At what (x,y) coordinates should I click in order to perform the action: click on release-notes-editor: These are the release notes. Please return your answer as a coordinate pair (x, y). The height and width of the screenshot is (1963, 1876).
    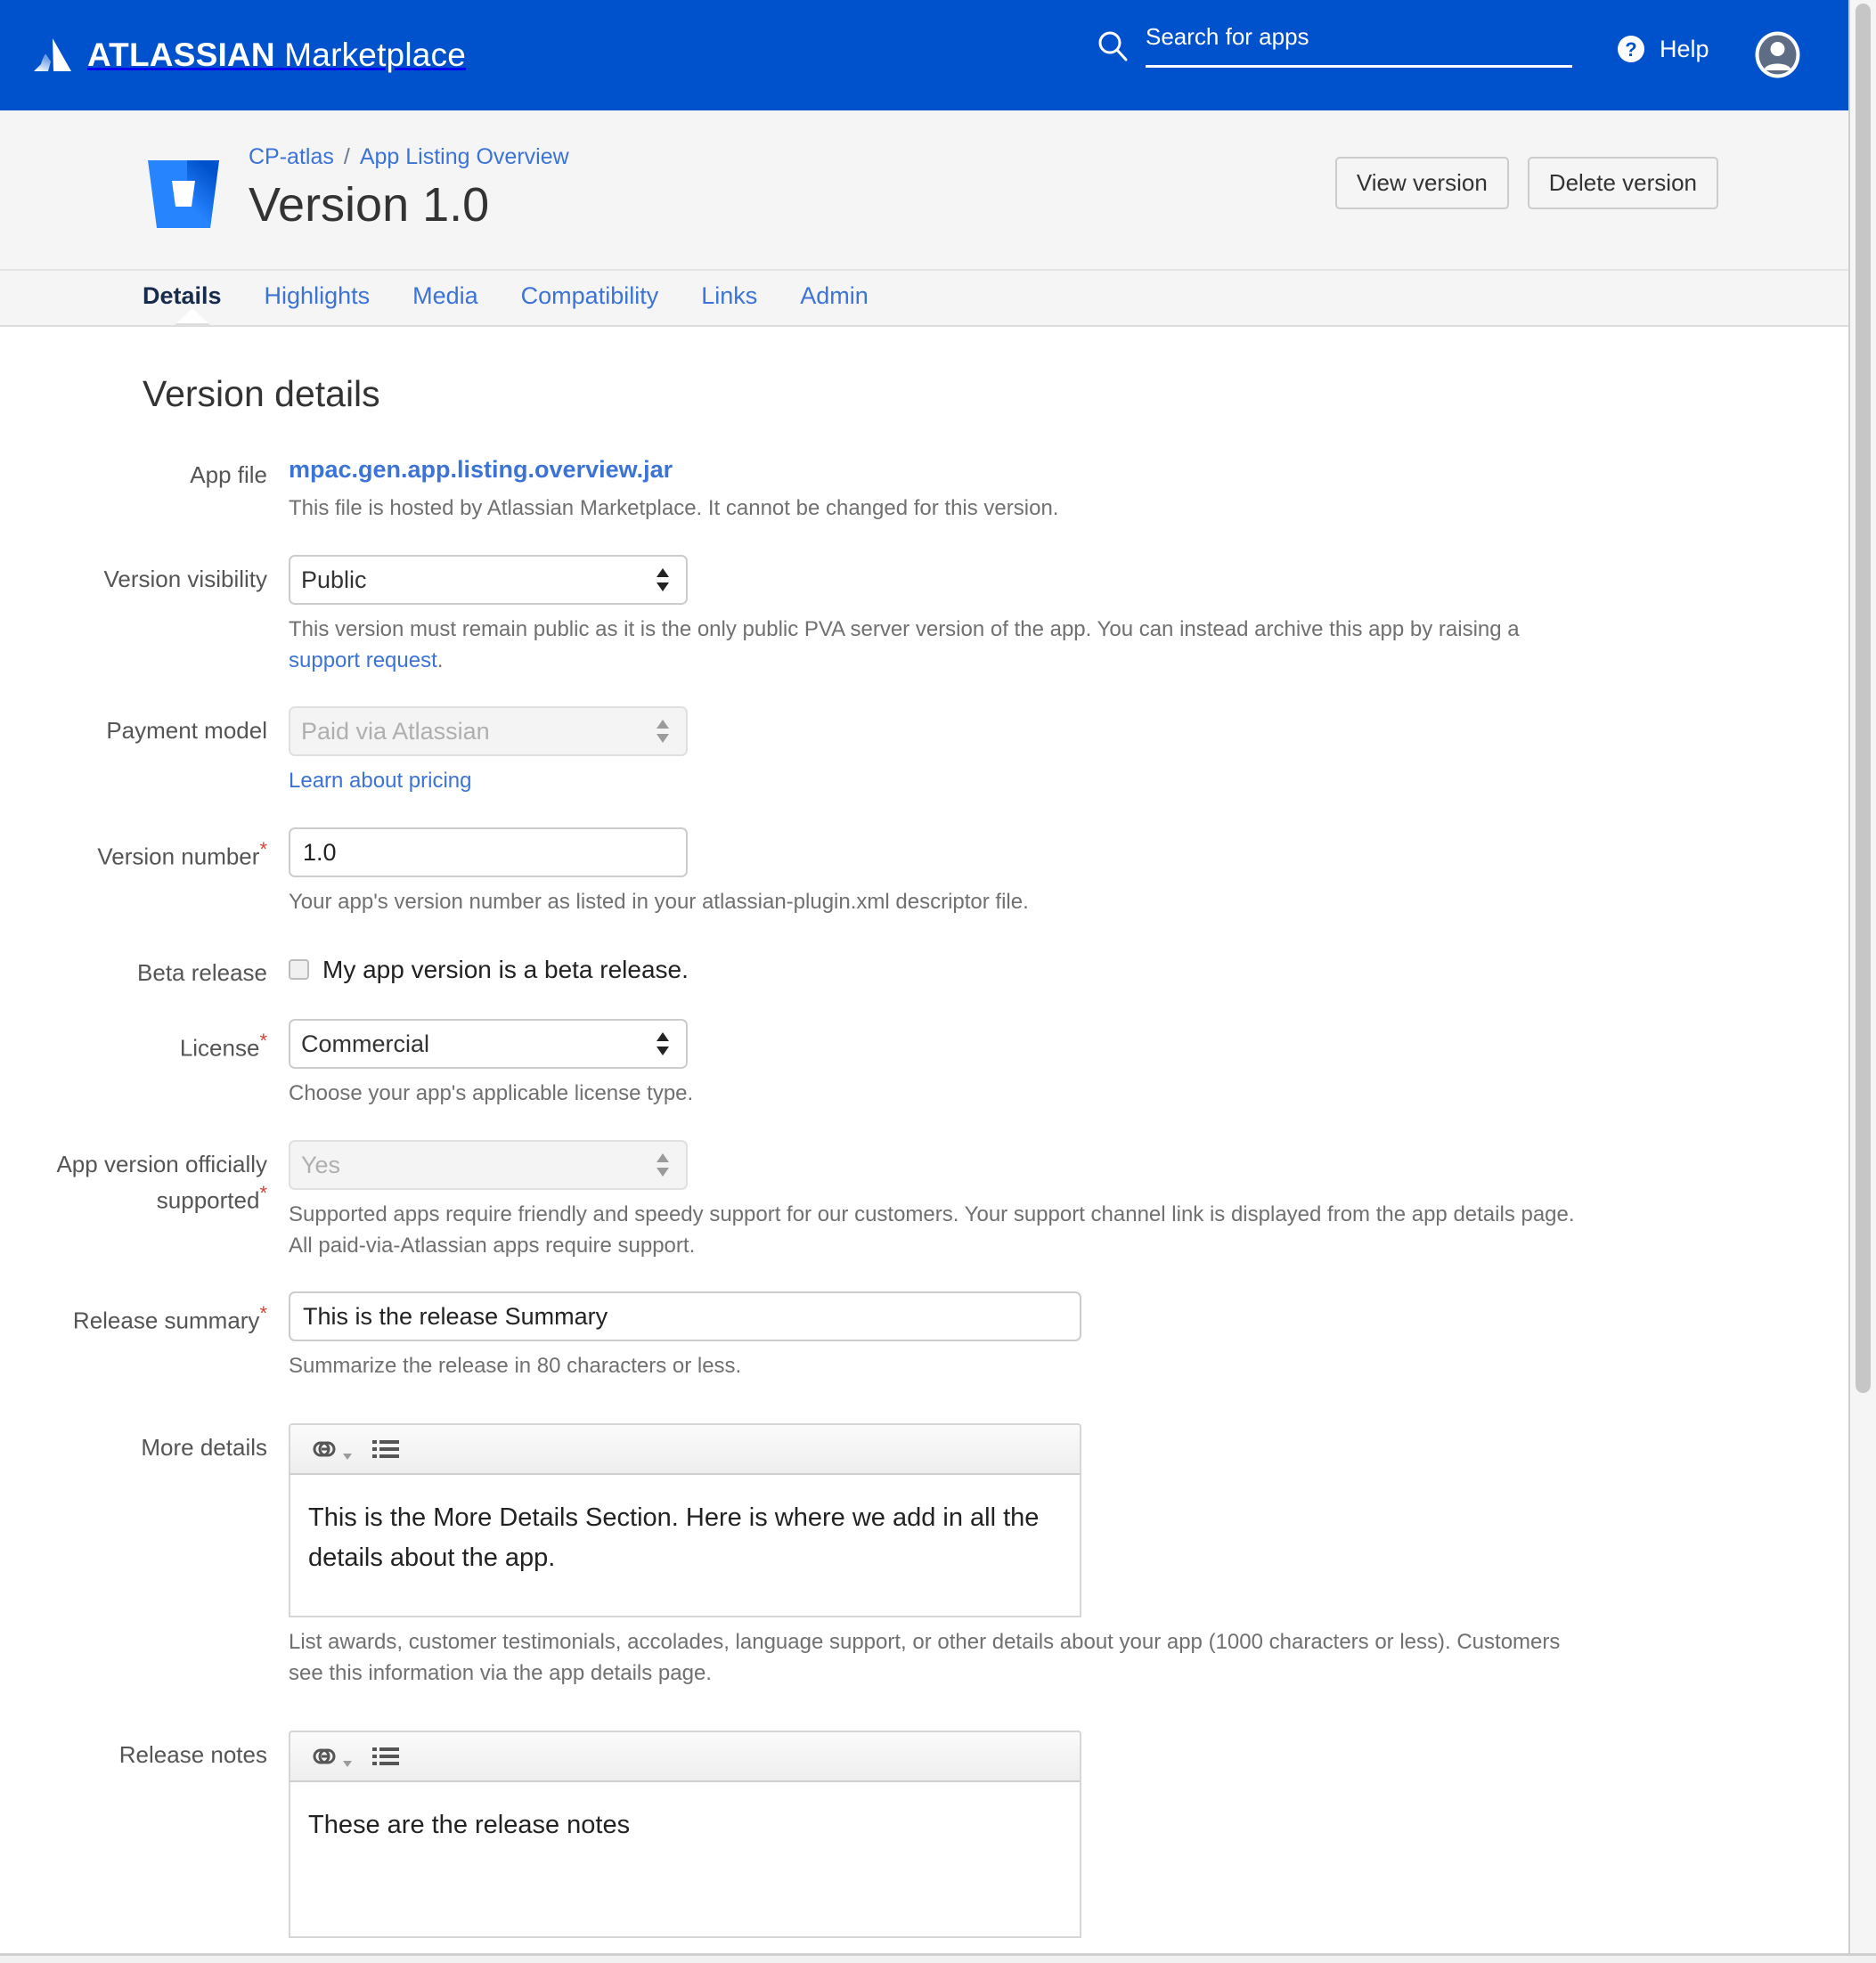
    Looking at the image, I should click on (685, 1834).